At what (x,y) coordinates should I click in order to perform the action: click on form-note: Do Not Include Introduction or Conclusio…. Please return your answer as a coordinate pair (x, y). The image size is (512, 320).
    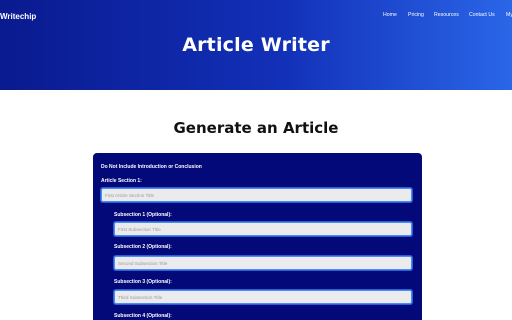
    Looking at the image, I should click on (151, 167).